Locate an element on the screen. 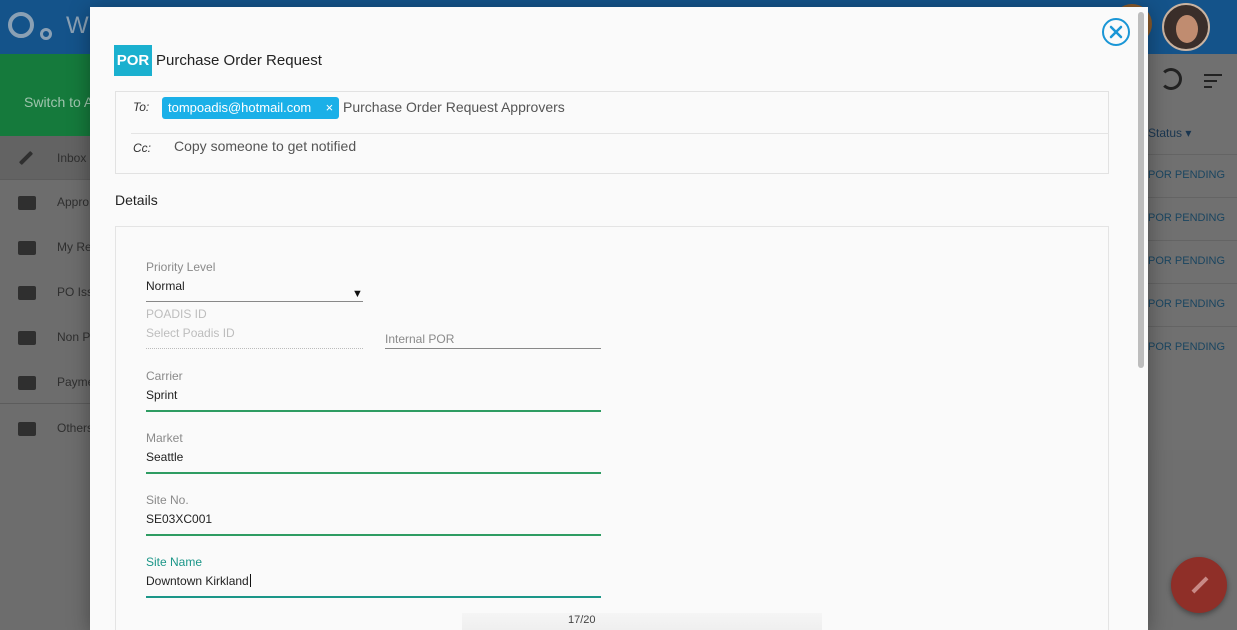  market-underline is located at coordinates (373, 473).